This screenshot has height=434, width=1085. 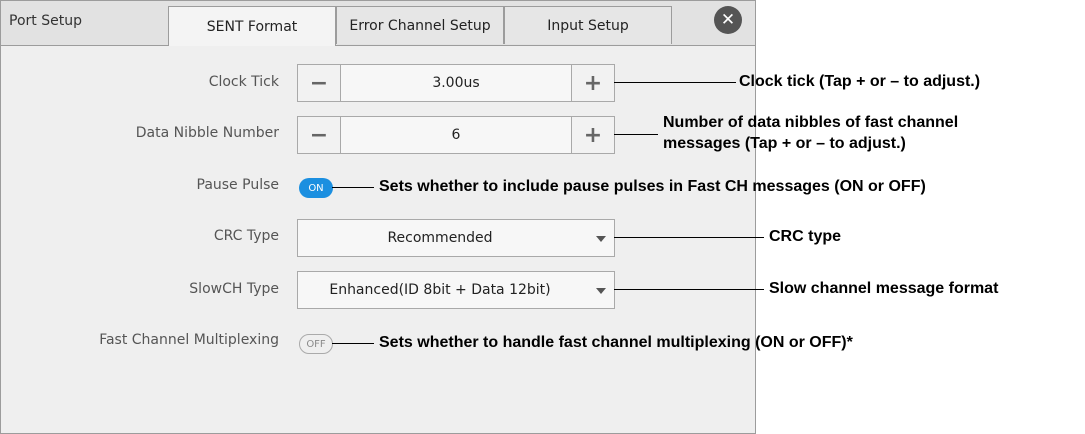 I want to click on data-nibble-value: 6, so click(x=456, y=135).